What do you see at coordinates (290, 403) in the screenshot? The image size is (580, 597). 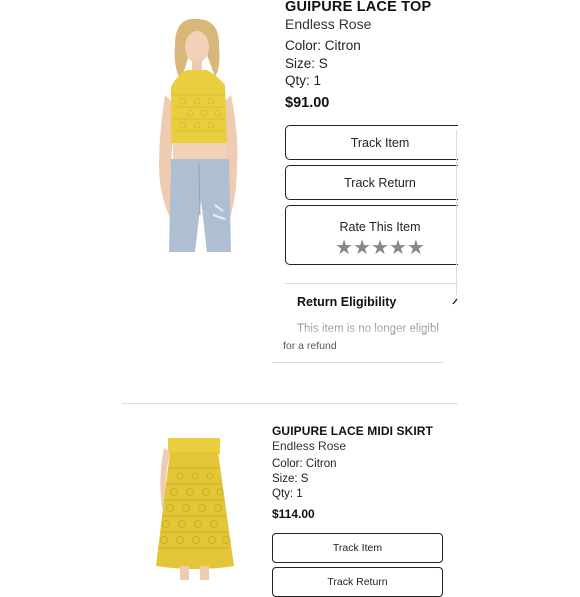 I see `item-separator` at bounding box center [290, 403].